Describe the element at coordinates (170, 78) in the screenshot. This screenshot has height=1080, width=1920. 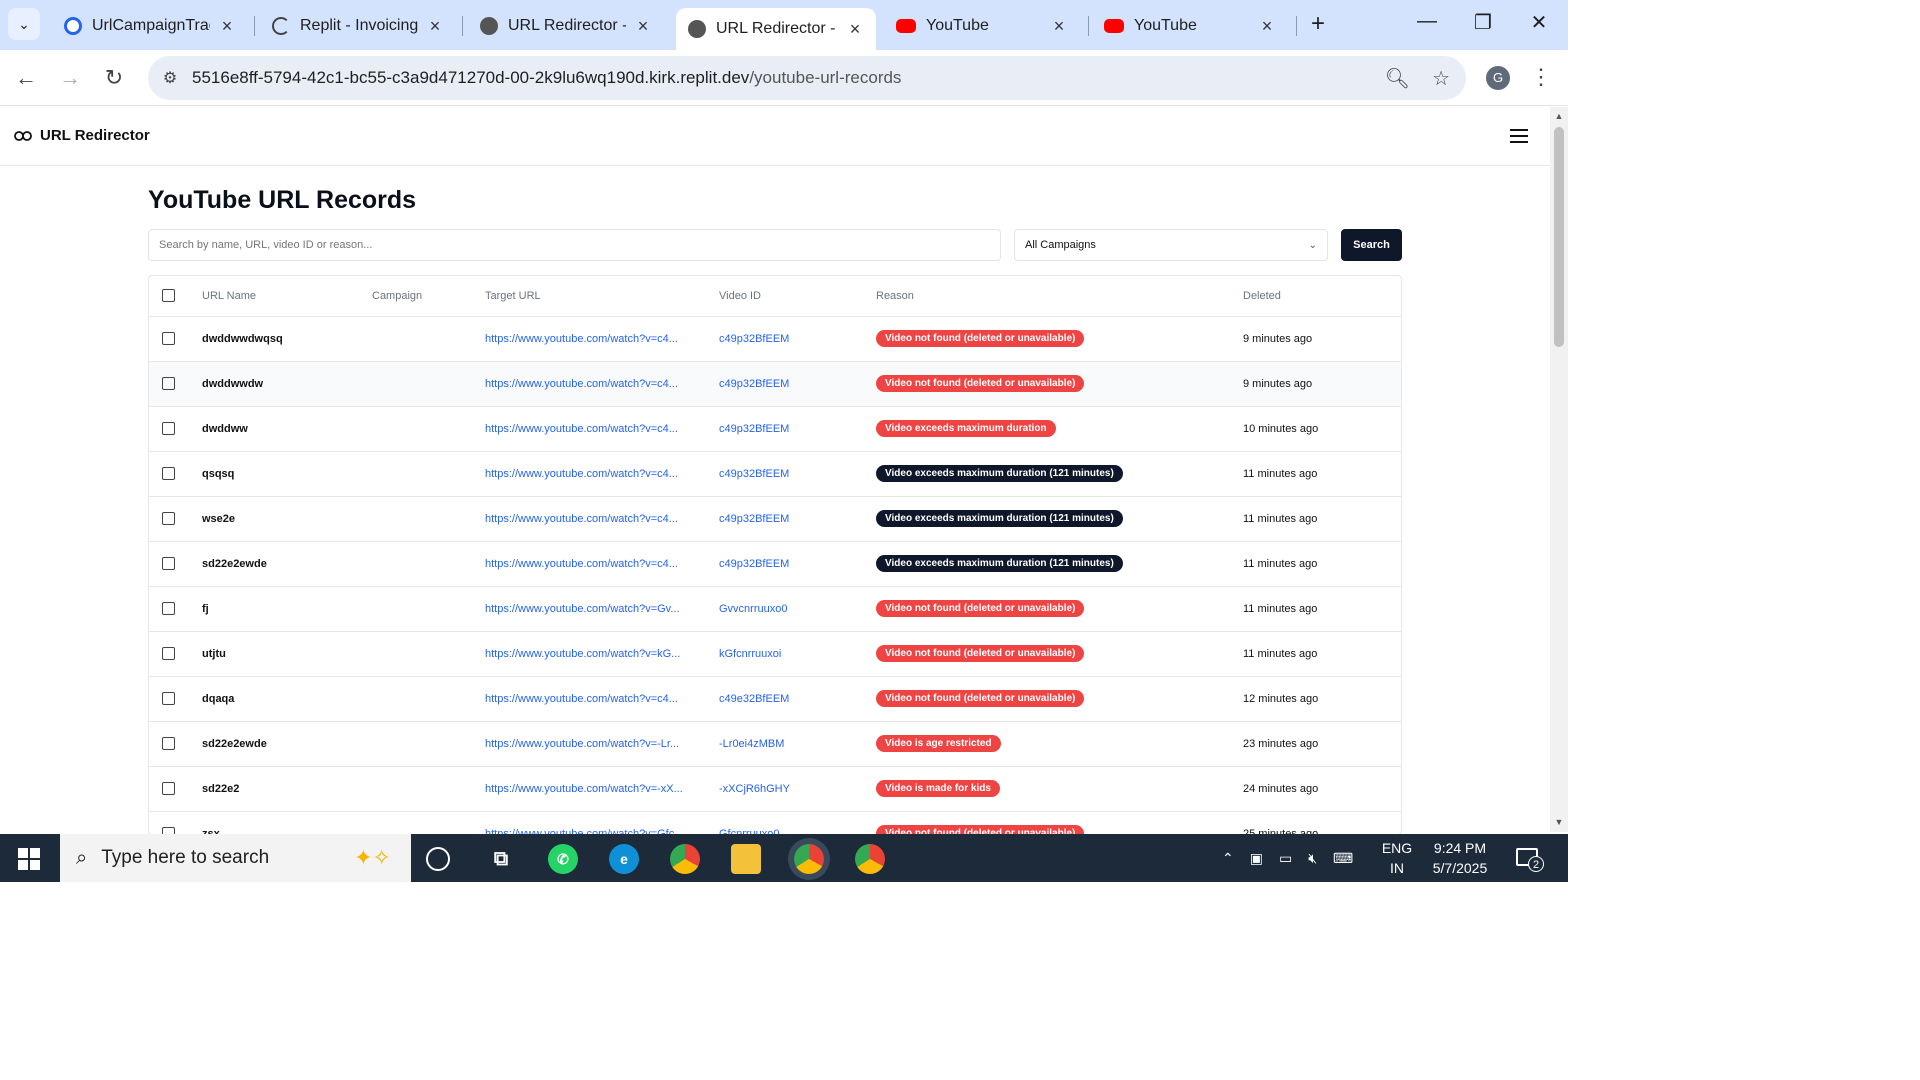
I see `site-settings-icon: ⚙` at that location.